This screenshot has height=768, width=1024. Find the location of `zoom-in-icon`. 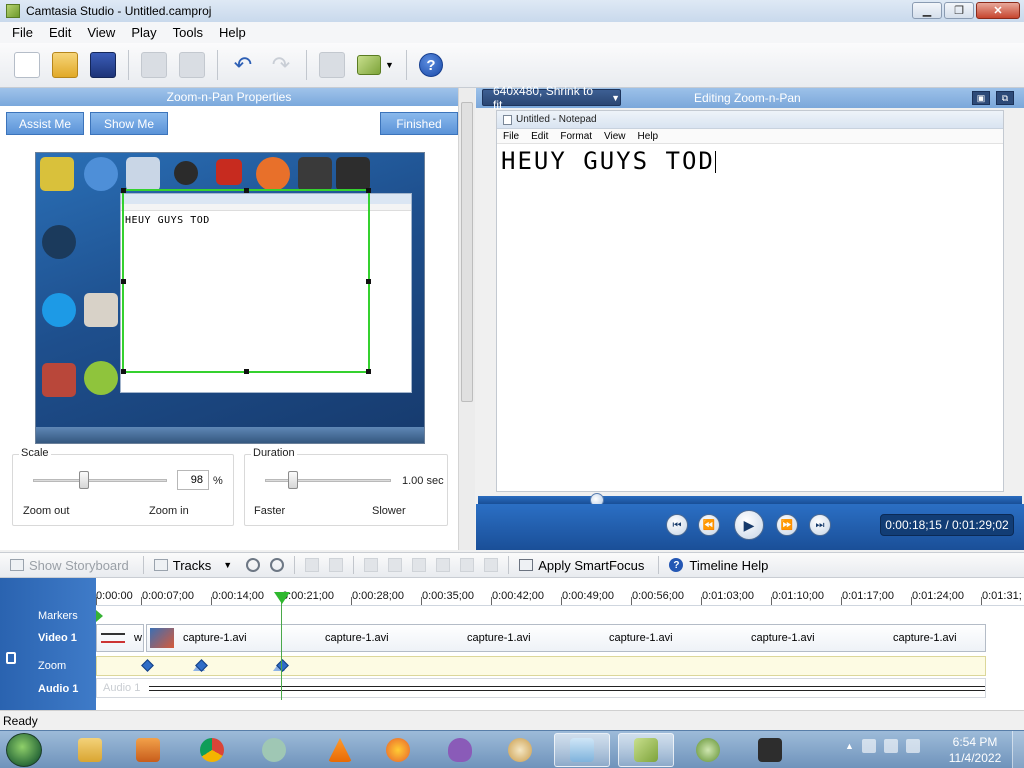

zoom-in-icon is located at coordinates (253, 565).